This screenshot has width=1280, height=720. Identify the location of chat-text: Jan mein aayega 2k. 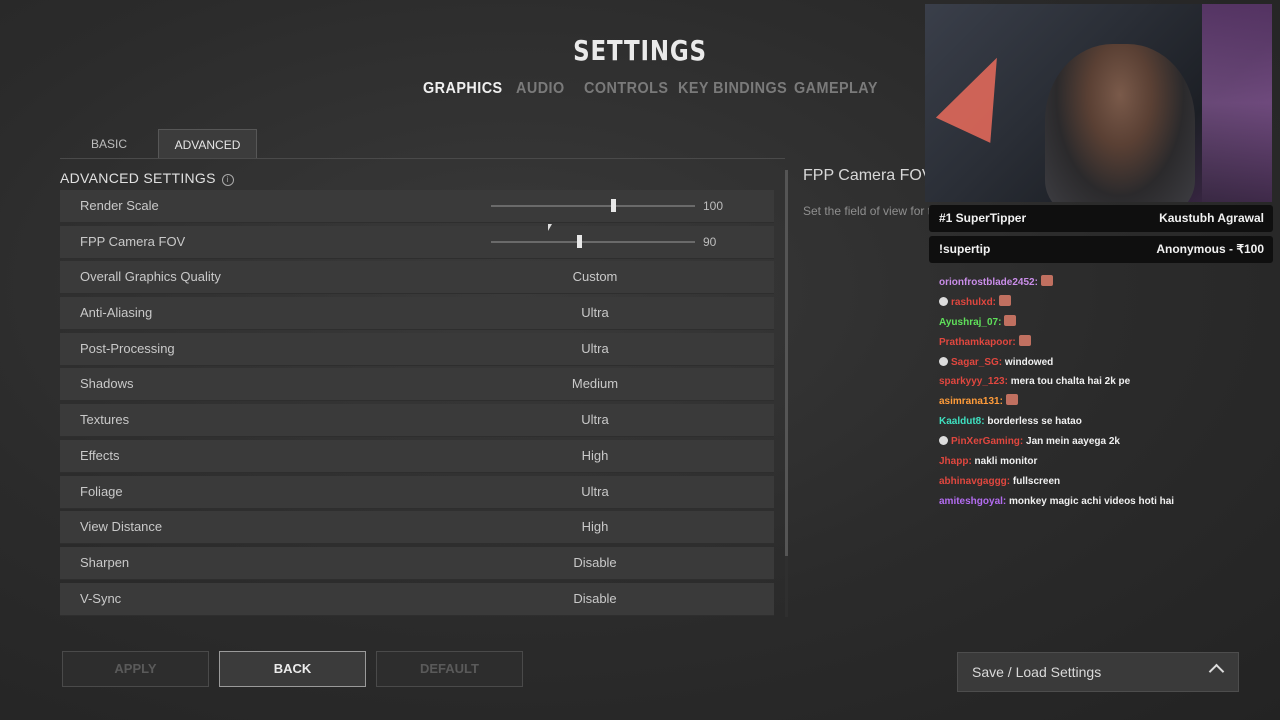
(1071, 442).